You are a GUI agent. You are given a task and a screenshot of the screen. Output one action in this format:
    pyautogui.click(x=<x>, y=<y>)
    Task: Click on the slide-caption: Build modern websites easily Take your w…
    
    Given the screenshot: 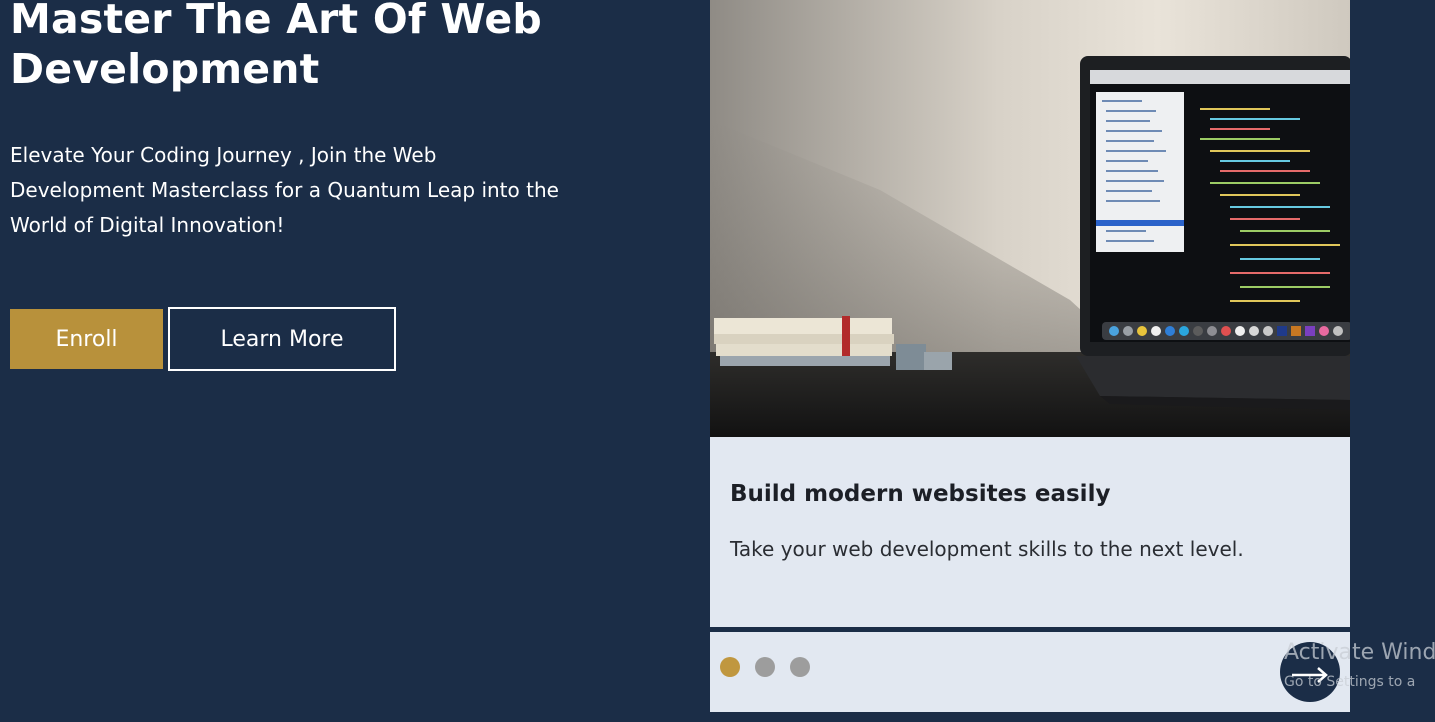 What is the action you would take?
    pyautogui.click(x=1030, y=532)
    